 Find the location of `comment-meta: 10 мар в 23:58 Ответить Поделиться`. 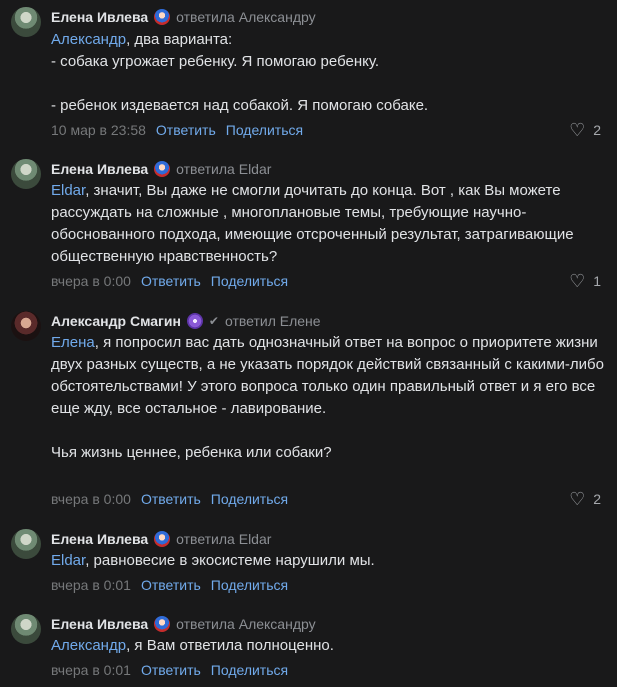

comment-meta: 10 мар в 23:58 Ответить Поделиться is located at coordinates (177, 130).